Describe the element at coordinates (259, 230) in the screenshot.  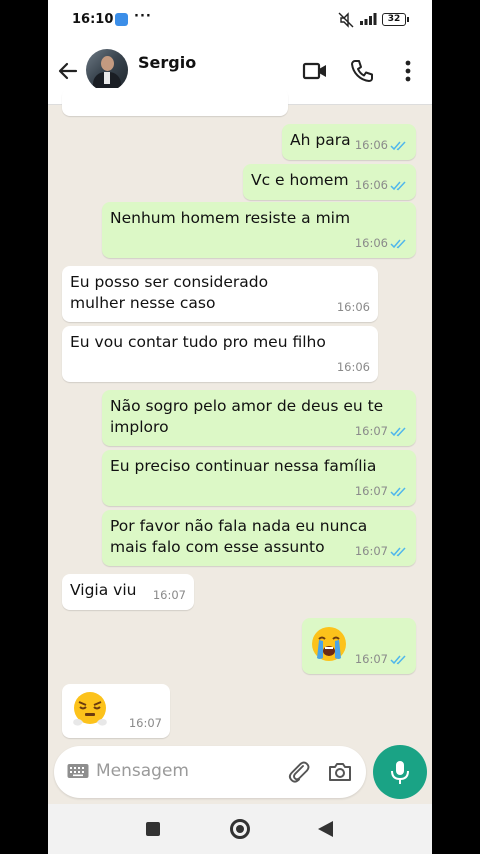
I see `message-bubble-outgoing: Nenhum homem resiste a mim 16:06` at that location.